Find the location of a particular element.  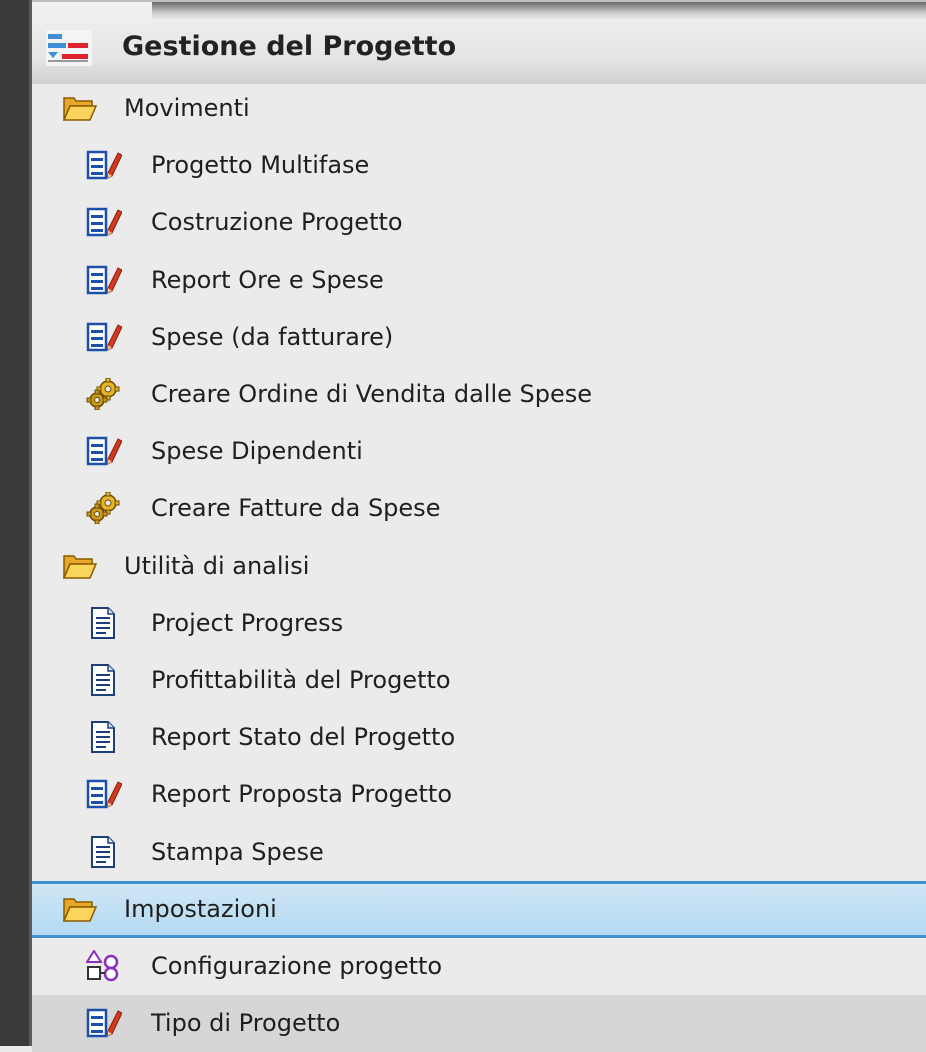

header-shadow is located at coordinates (539, 11).